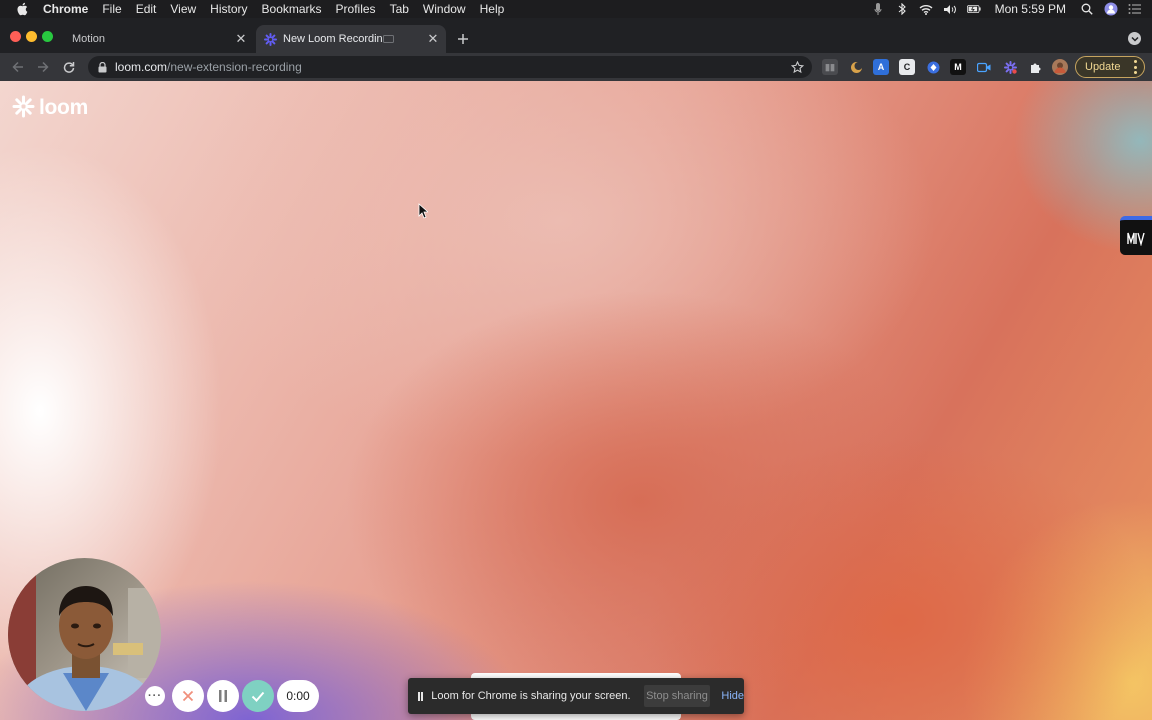 The image size is (1152, 720). Describe the element at coordinates (399, 9) in the screenshot. I see `menu-tab: Tab` at that location.